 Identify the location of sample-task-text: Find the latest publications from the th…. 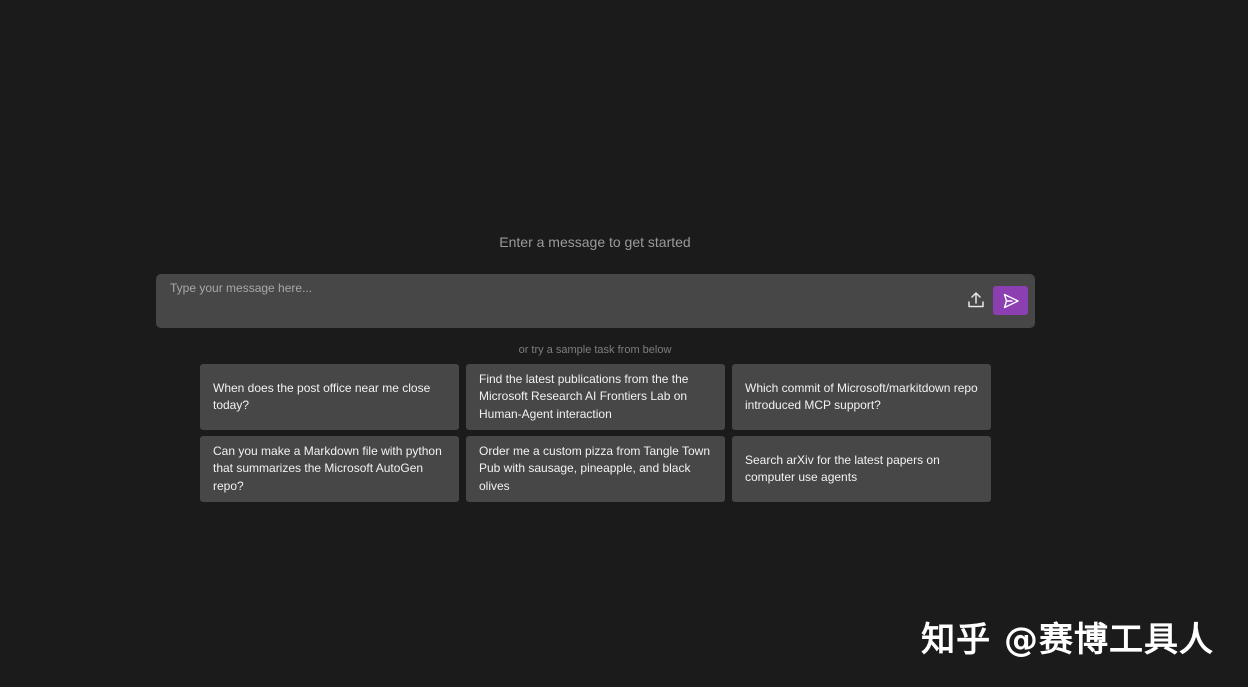
(584, 396).